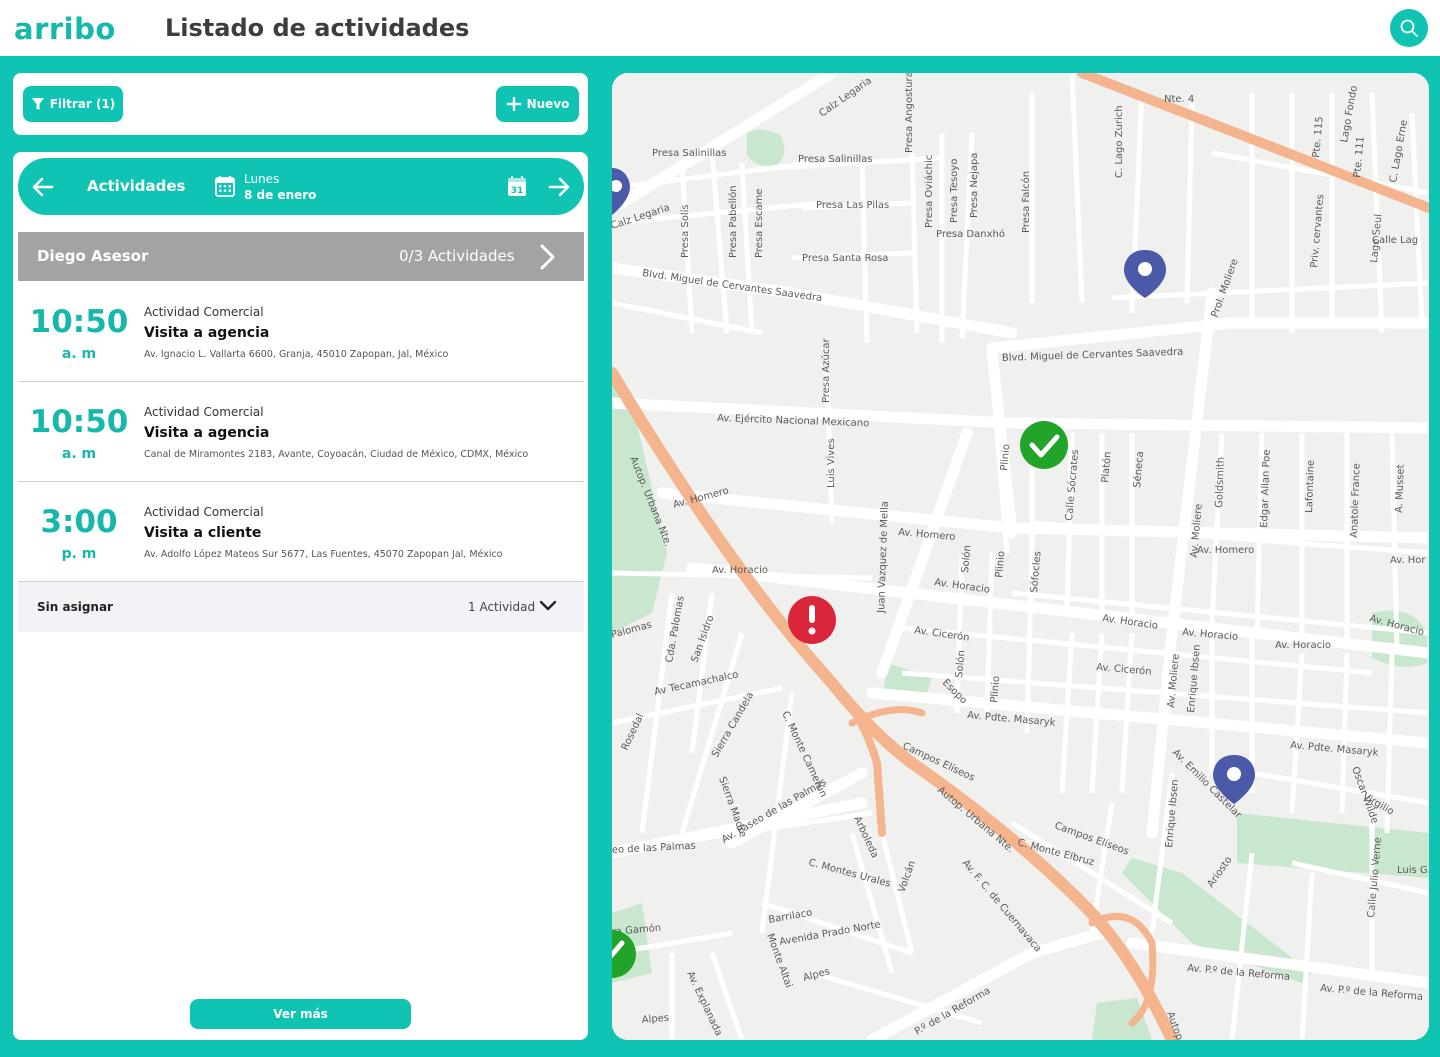 The width and height of the screenshot is (1440, 1057). What do you see at coordinates (301, 607) in the screenshot?
I see `unassigned-group: Sin asignar 1 Actividad` at bounding box center [301, 607].